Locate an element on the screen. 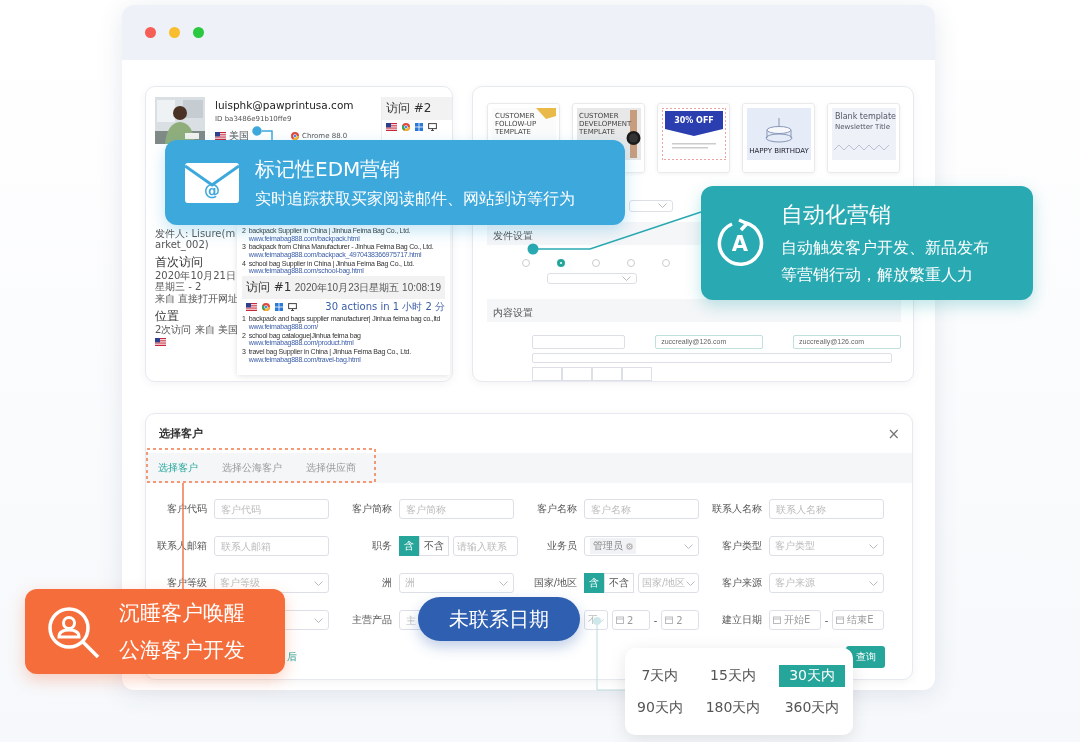 The height and width of the screenshot is (742, 1080). visitor-email: luisphk@pawprintusa.com is located at coordinates (285, 105).